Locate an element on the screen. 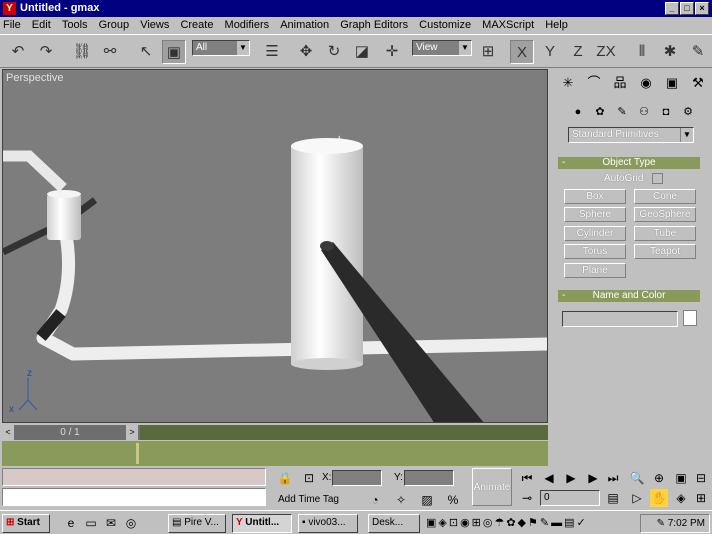 The height and width of the screenshot is (534, 712). rotate-icon: ↻ is located at coordinates (334, 52).